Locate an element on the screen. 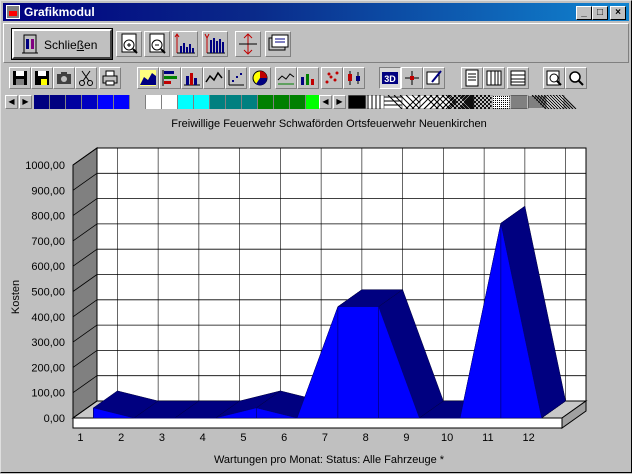 The width and height of the screenshot is (632, 474). column-chart-button is located at coordinates (192, 78).